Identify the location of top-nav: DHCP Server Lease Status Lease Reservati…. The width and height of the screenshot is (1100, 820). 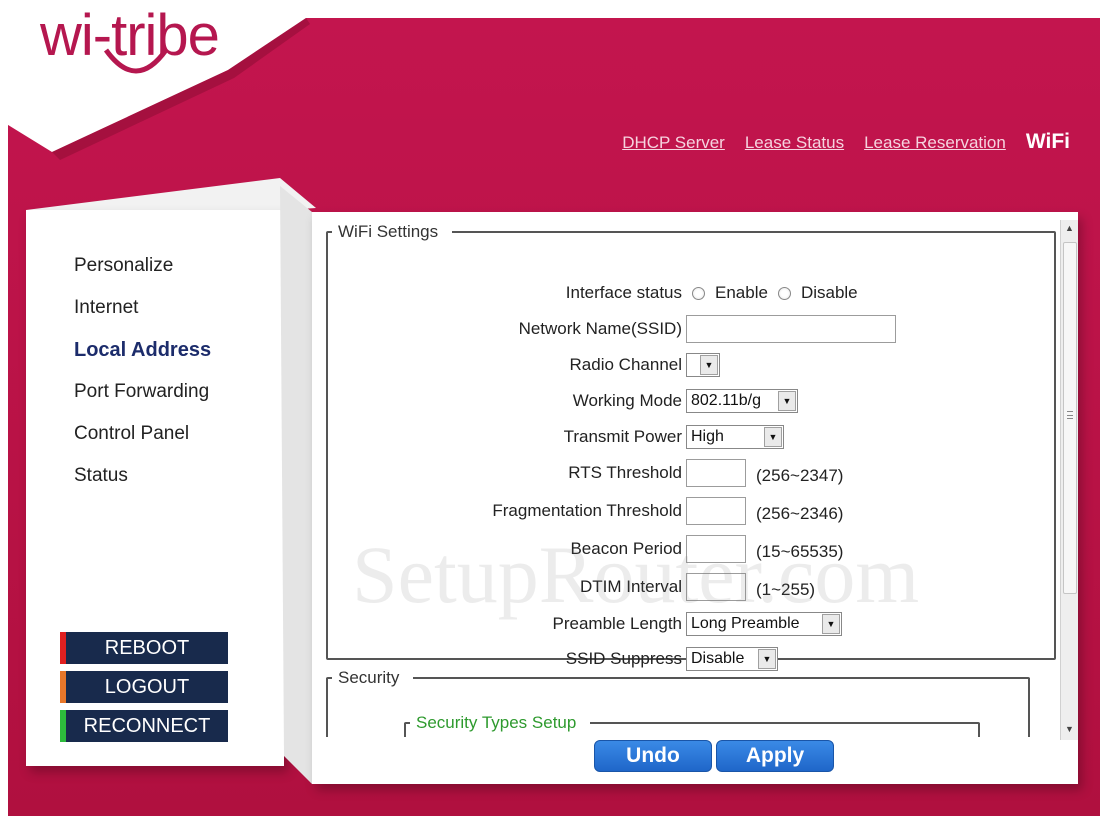
(846, 142).